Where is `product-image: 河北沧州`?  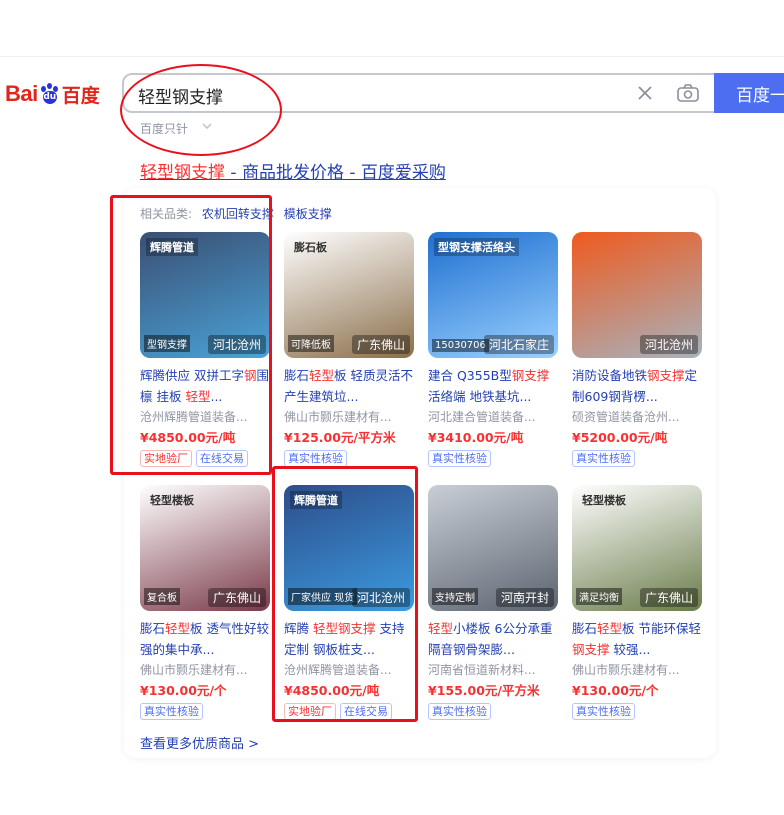 product-image: 河北沧州 is located at coordinates (637, 295).